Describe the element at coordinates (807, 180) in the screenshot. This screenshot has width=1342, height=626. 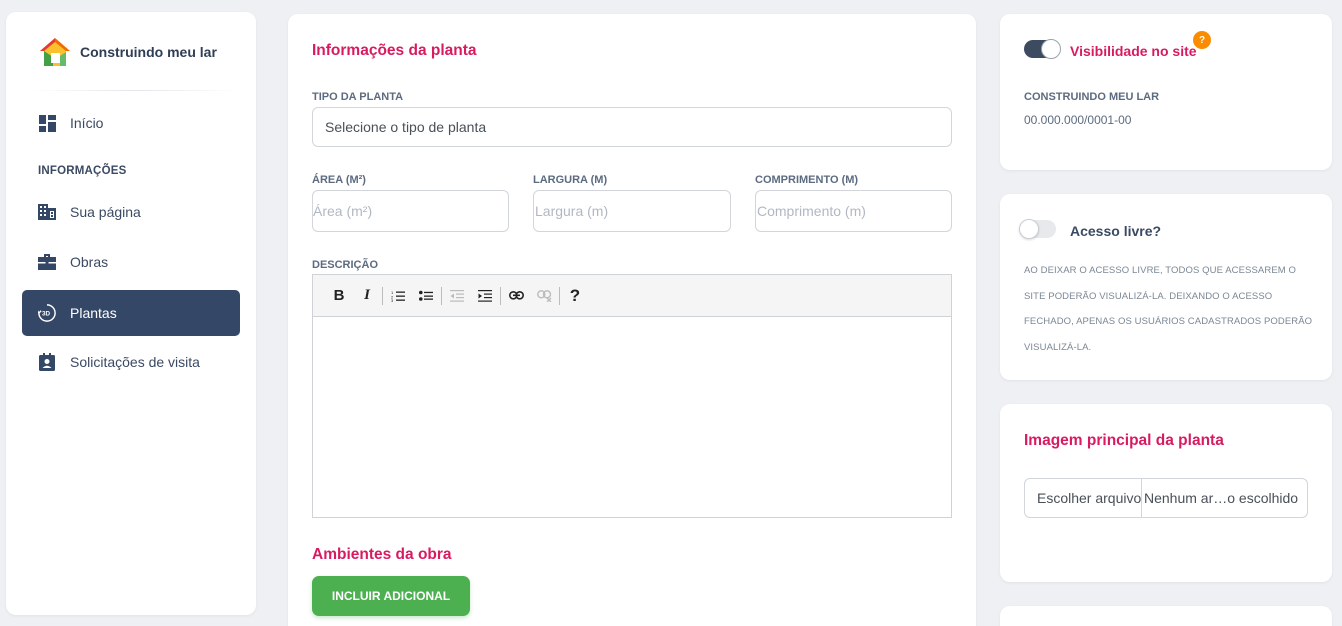
I see `comprimento-label: COMPRIMENTO (M)` at that location.